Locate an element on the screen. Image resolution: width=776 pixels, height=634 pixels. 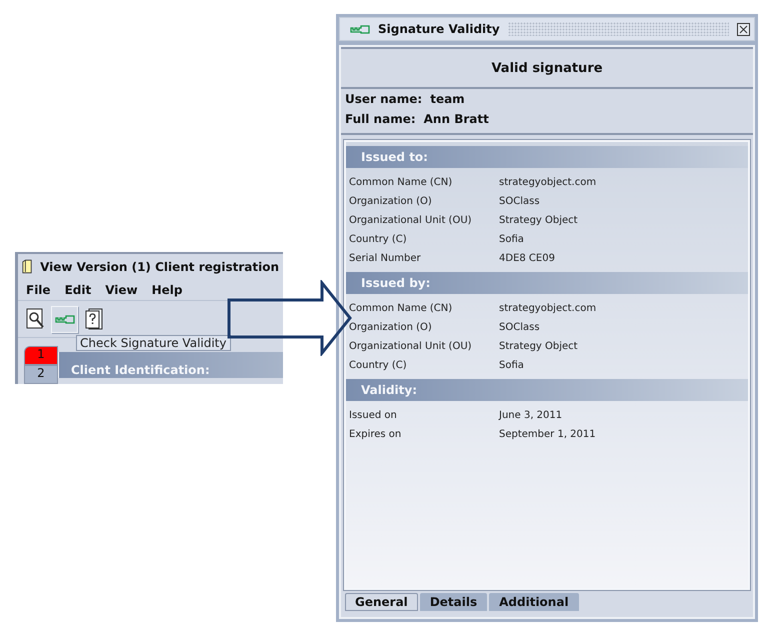
window-title: View Version (1) Client registration is located at coordinates (159, 267).